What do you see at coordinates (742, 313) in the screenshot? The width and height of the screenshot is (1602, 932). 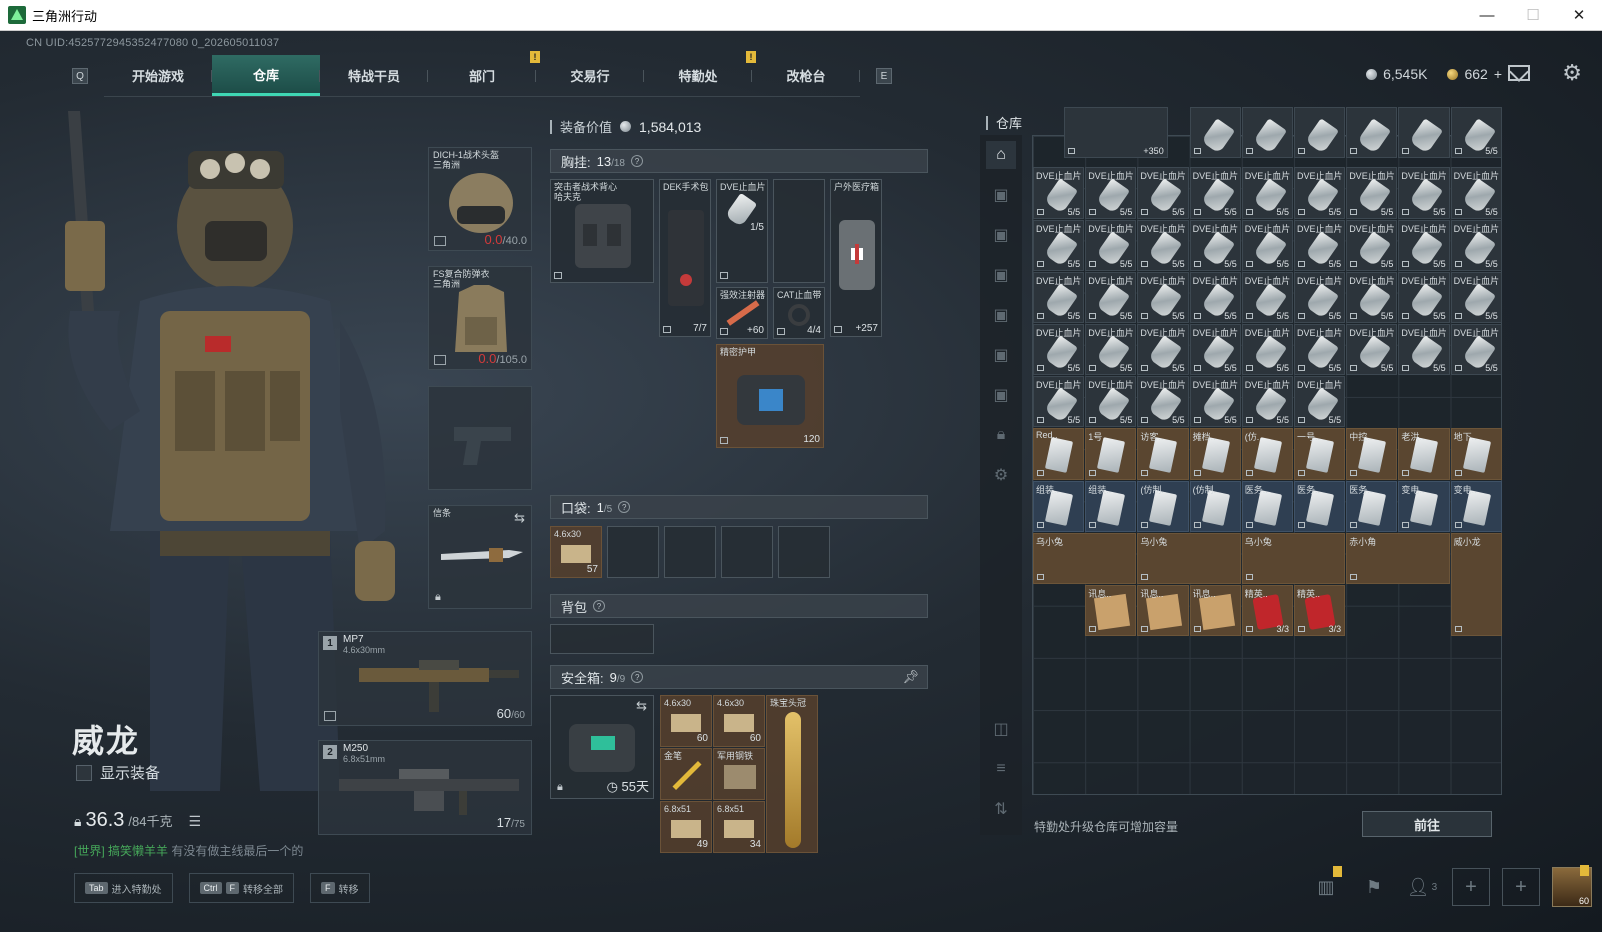 I see `stim-item: 强效注射器 +60` at bounding box center [742, 313].